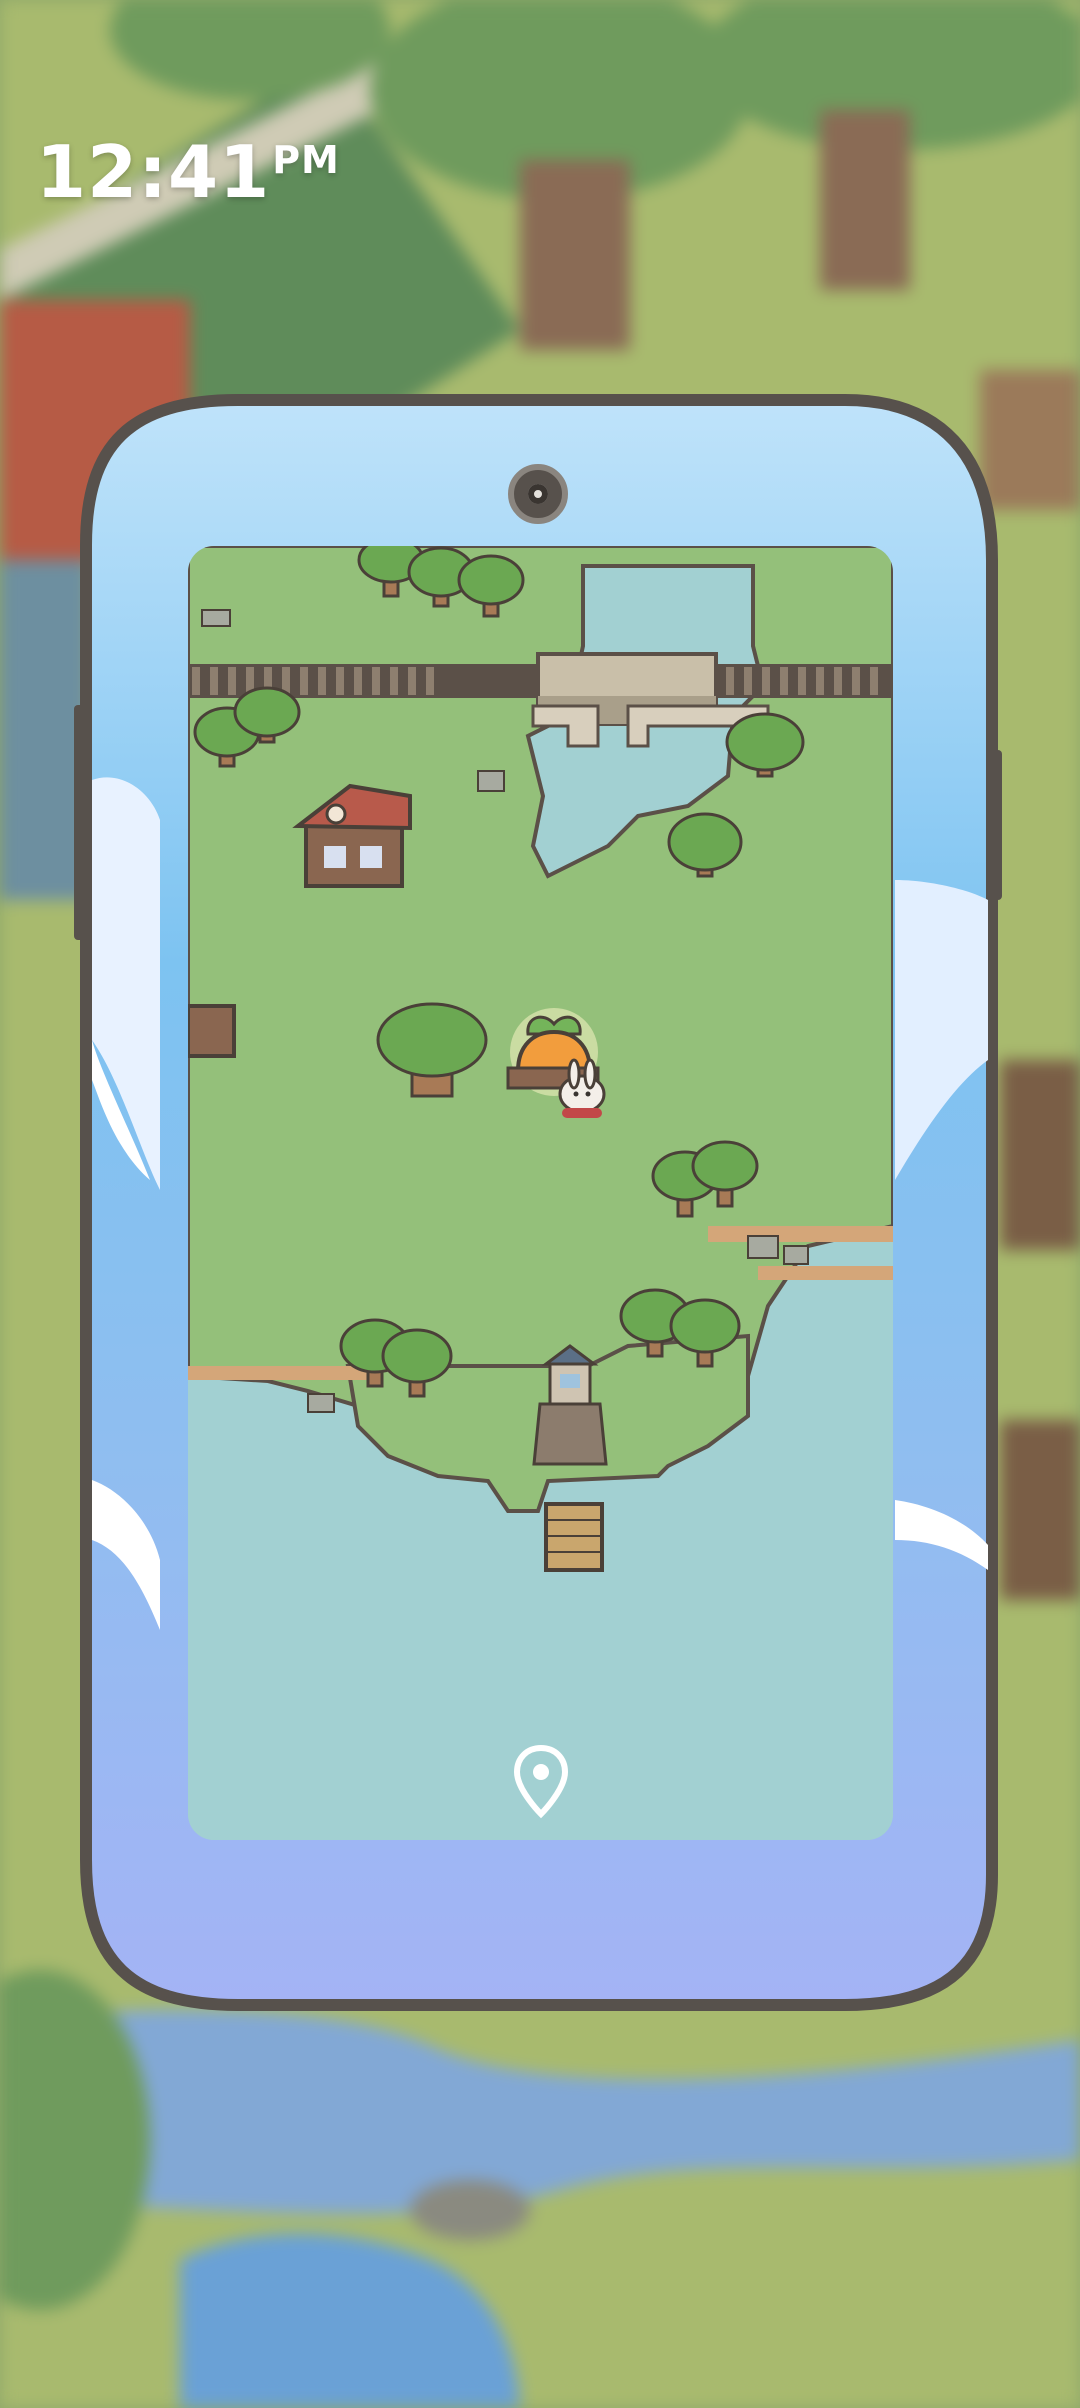  Describe the element at coordinates (538, 494) in the screenshot. I see `camera-icon` at that location.